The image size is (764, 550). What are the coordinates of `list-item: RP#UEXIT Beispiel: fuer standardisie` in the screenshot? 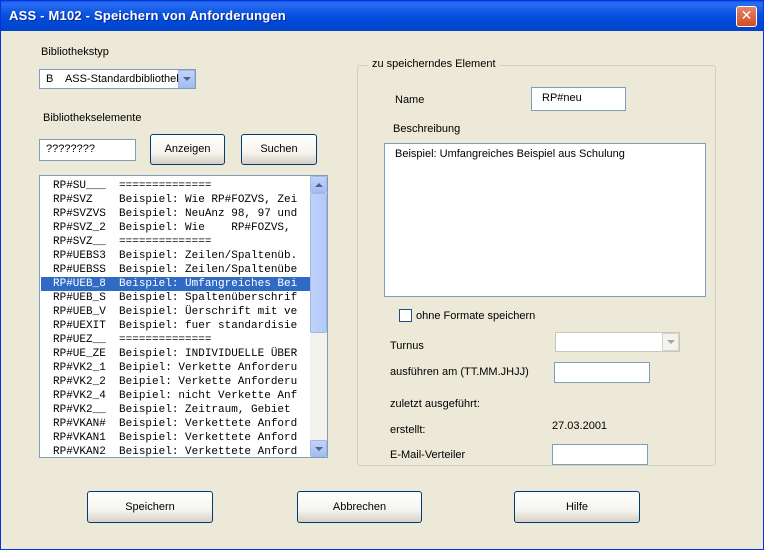 It's located at (176, 326).